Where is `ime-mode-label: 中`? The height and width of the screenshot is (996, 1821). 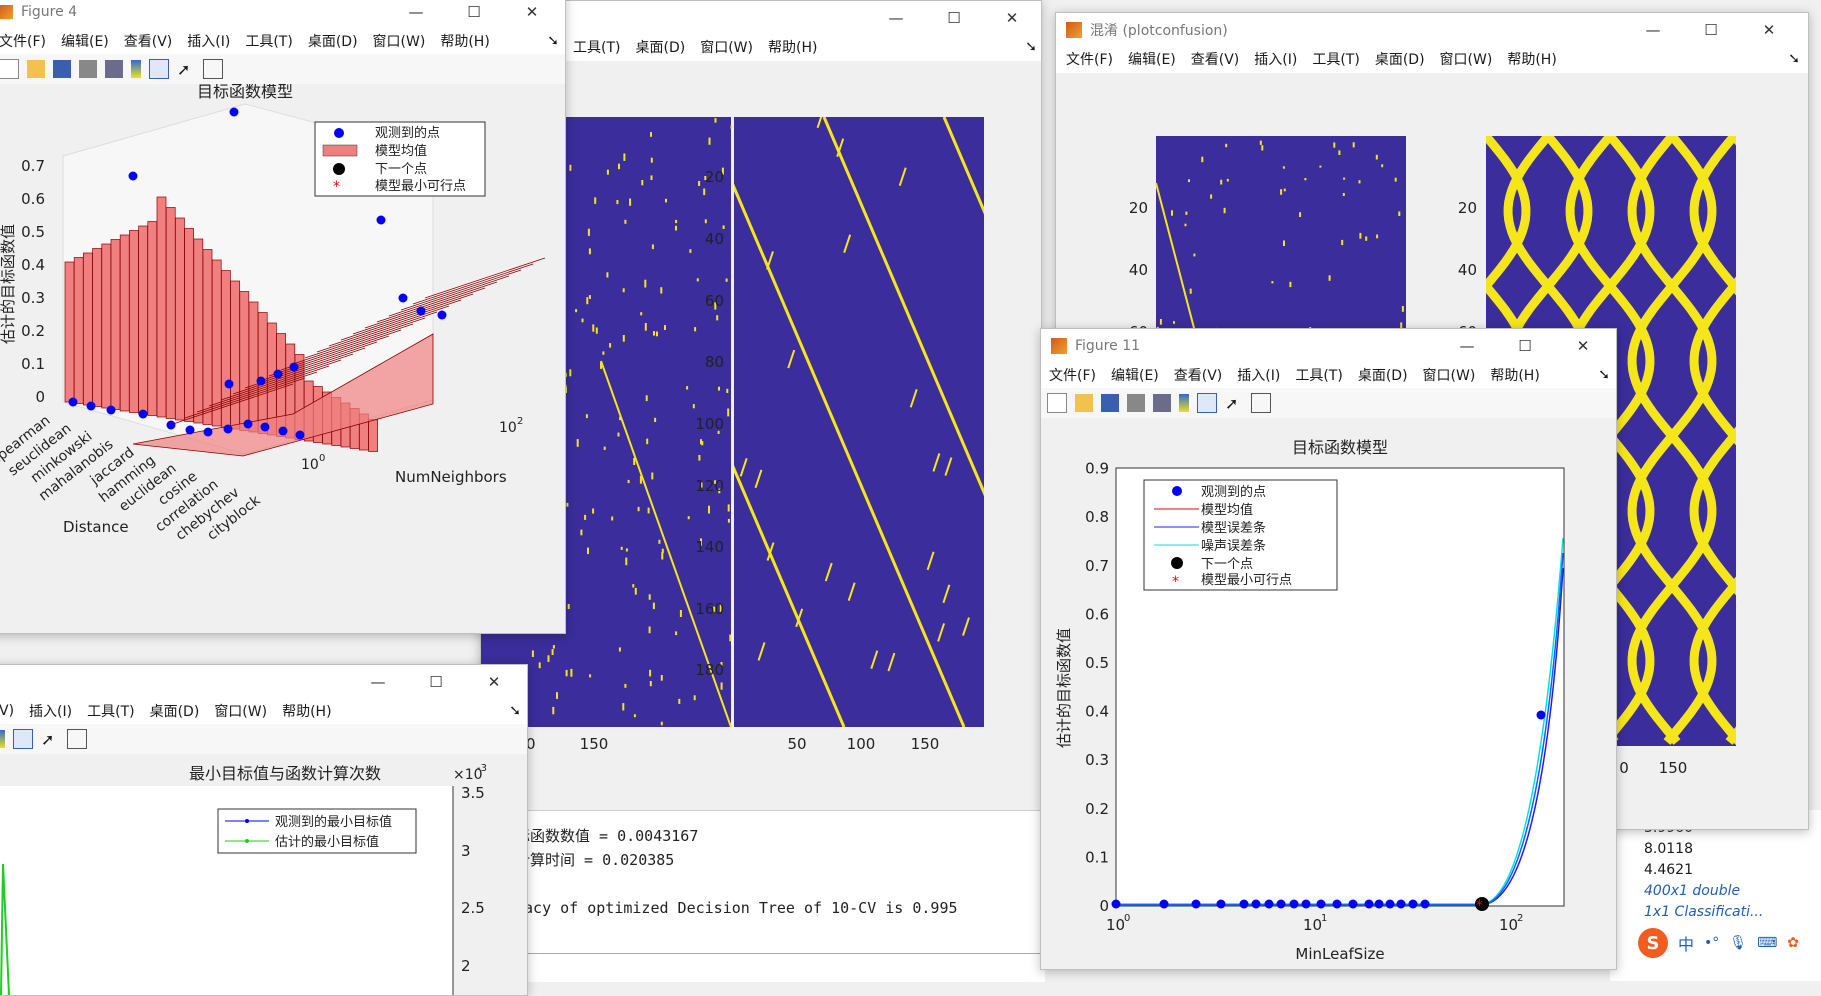 ime-mode-label: 中 is located at coordinates (1686, 943).